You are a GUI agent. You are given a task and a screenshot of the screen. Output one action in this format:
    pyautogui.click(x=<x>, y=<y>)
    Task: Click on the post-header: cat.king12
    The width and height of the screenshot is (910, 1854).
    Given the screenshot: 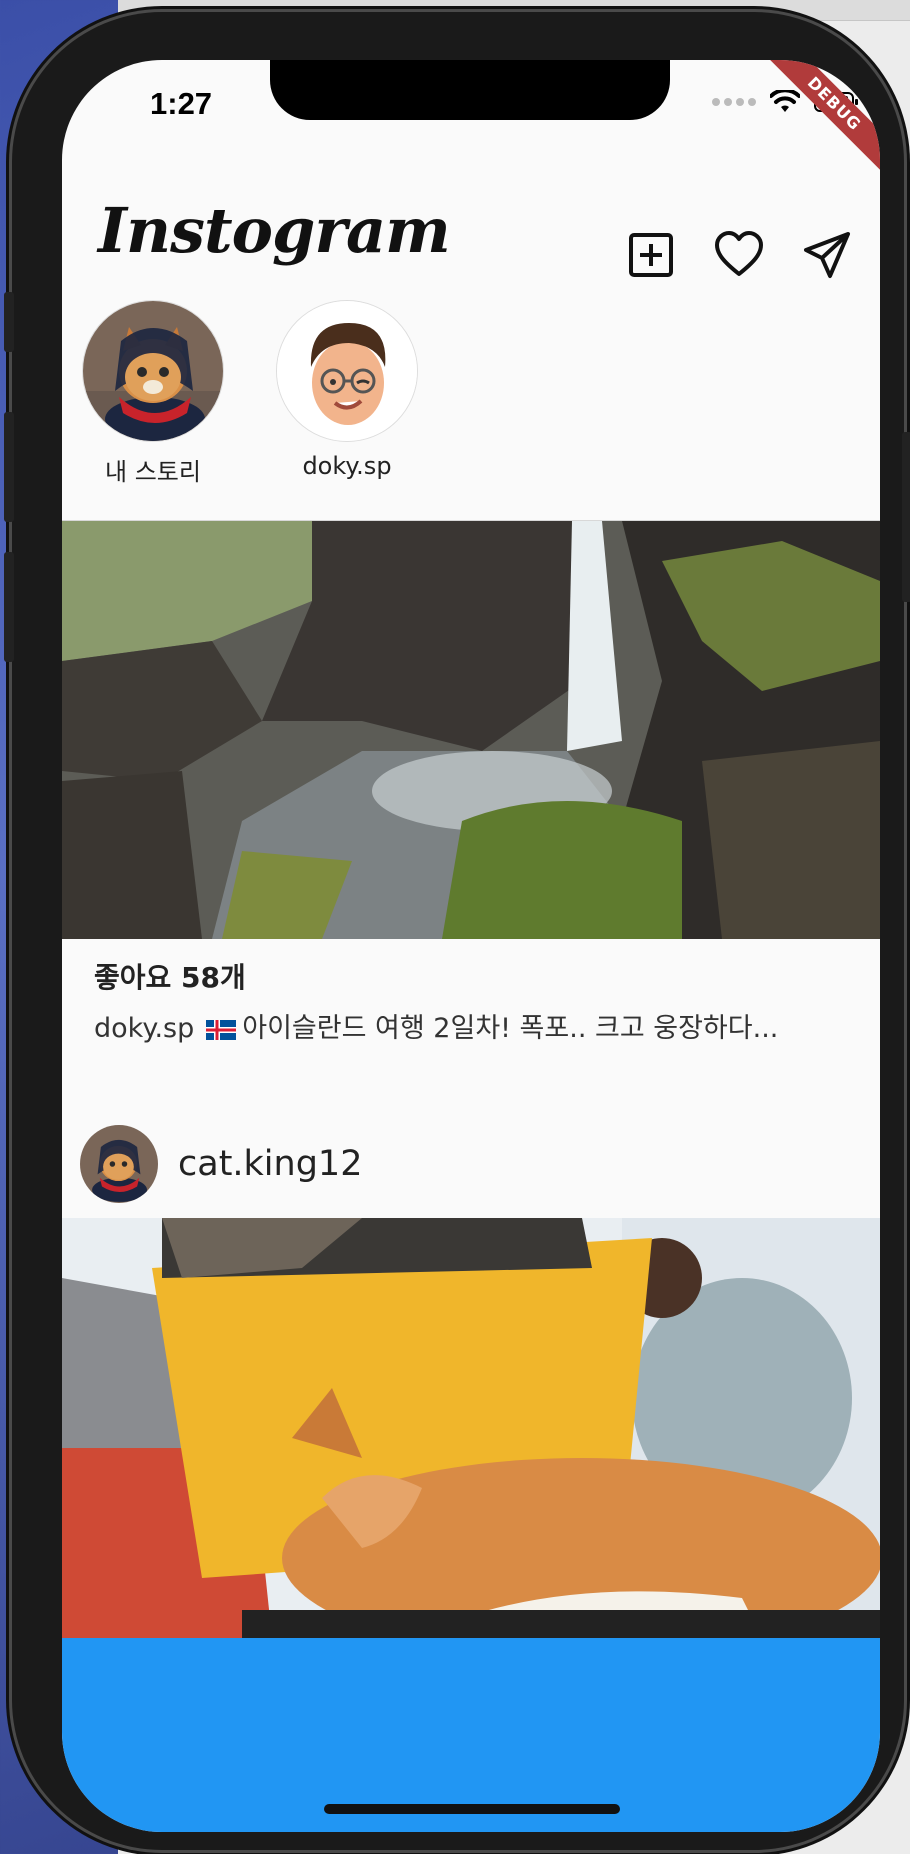 What is the action you would take?
    pyautogui.click(x=221, y=1164)
    